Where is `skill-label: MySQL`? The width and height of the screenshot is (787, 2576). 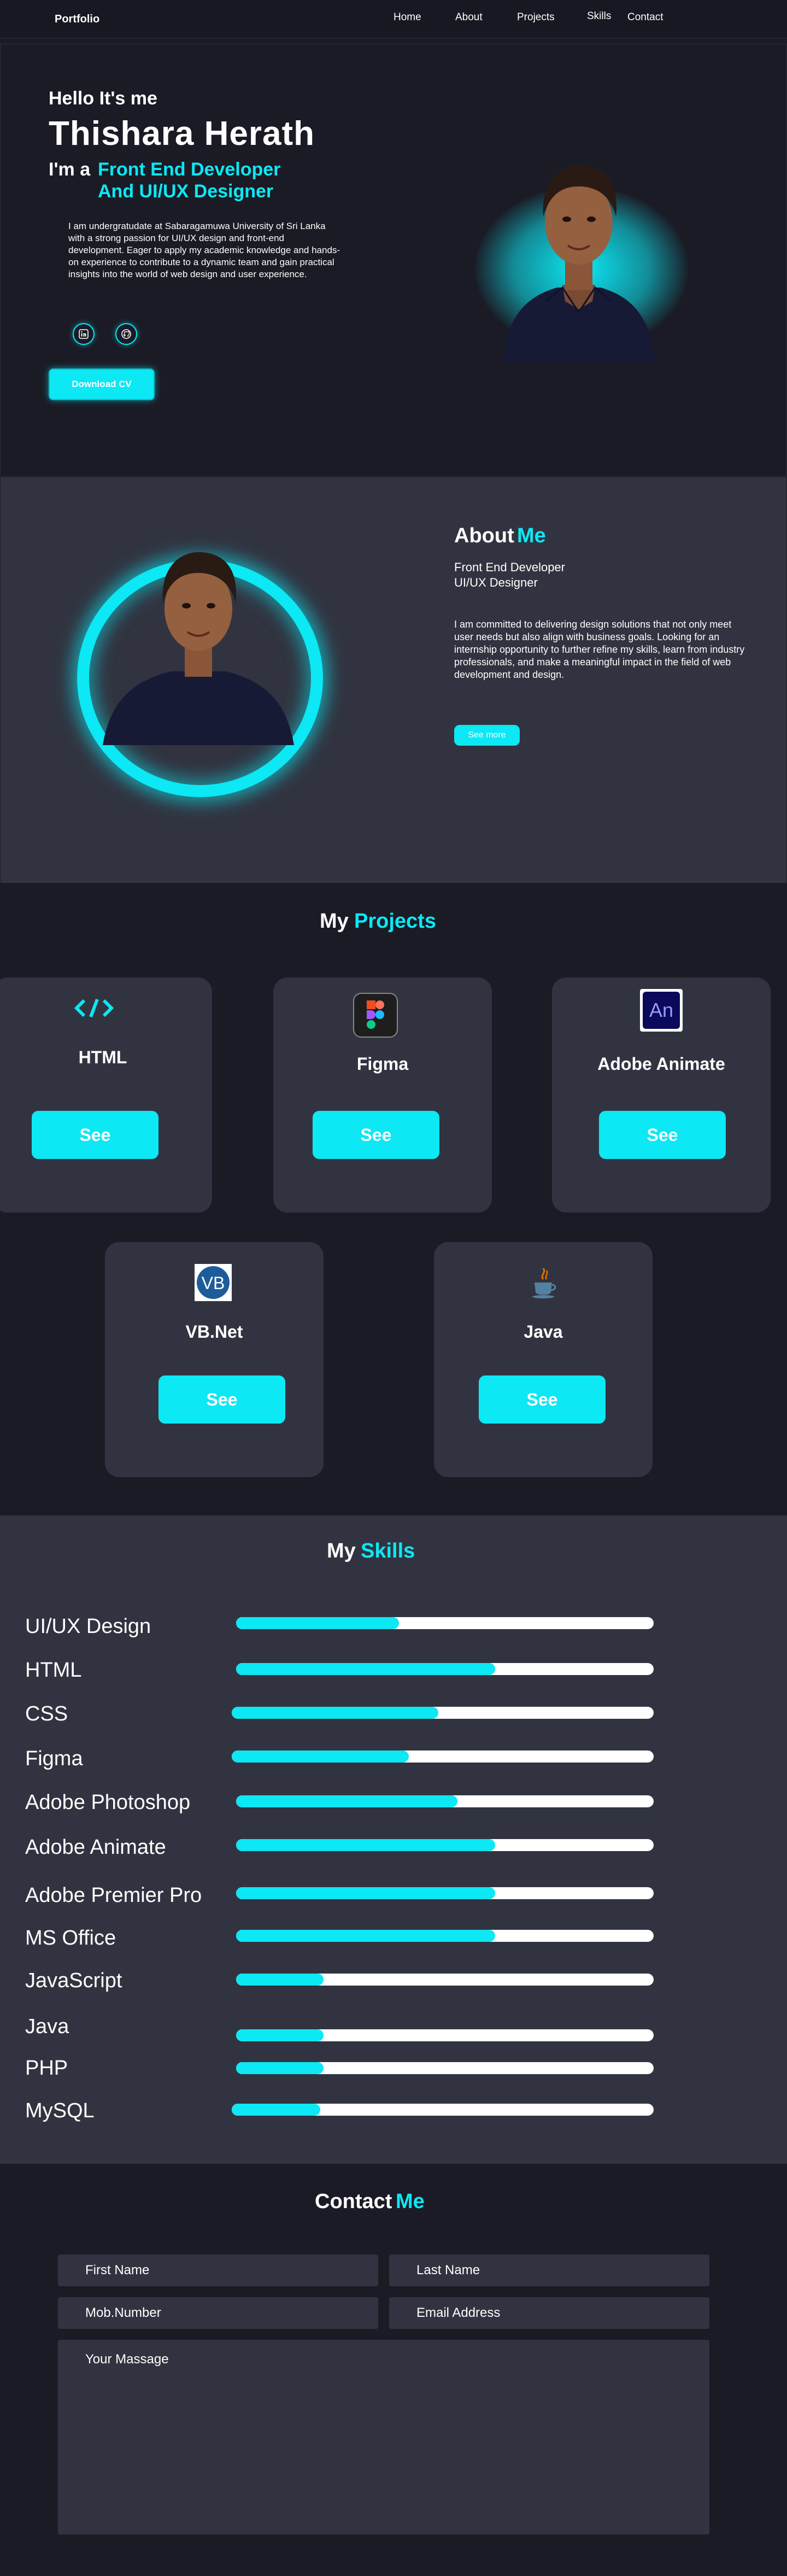 skill-label: MySQL is located at coordinates (60, 2111).